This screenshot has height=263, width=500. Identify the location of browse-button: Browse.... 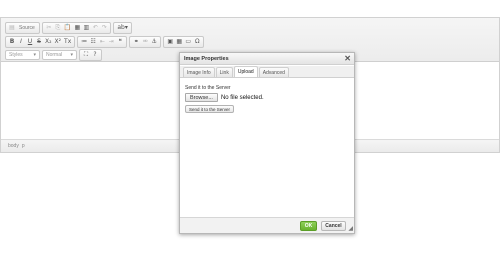
(201, 97).